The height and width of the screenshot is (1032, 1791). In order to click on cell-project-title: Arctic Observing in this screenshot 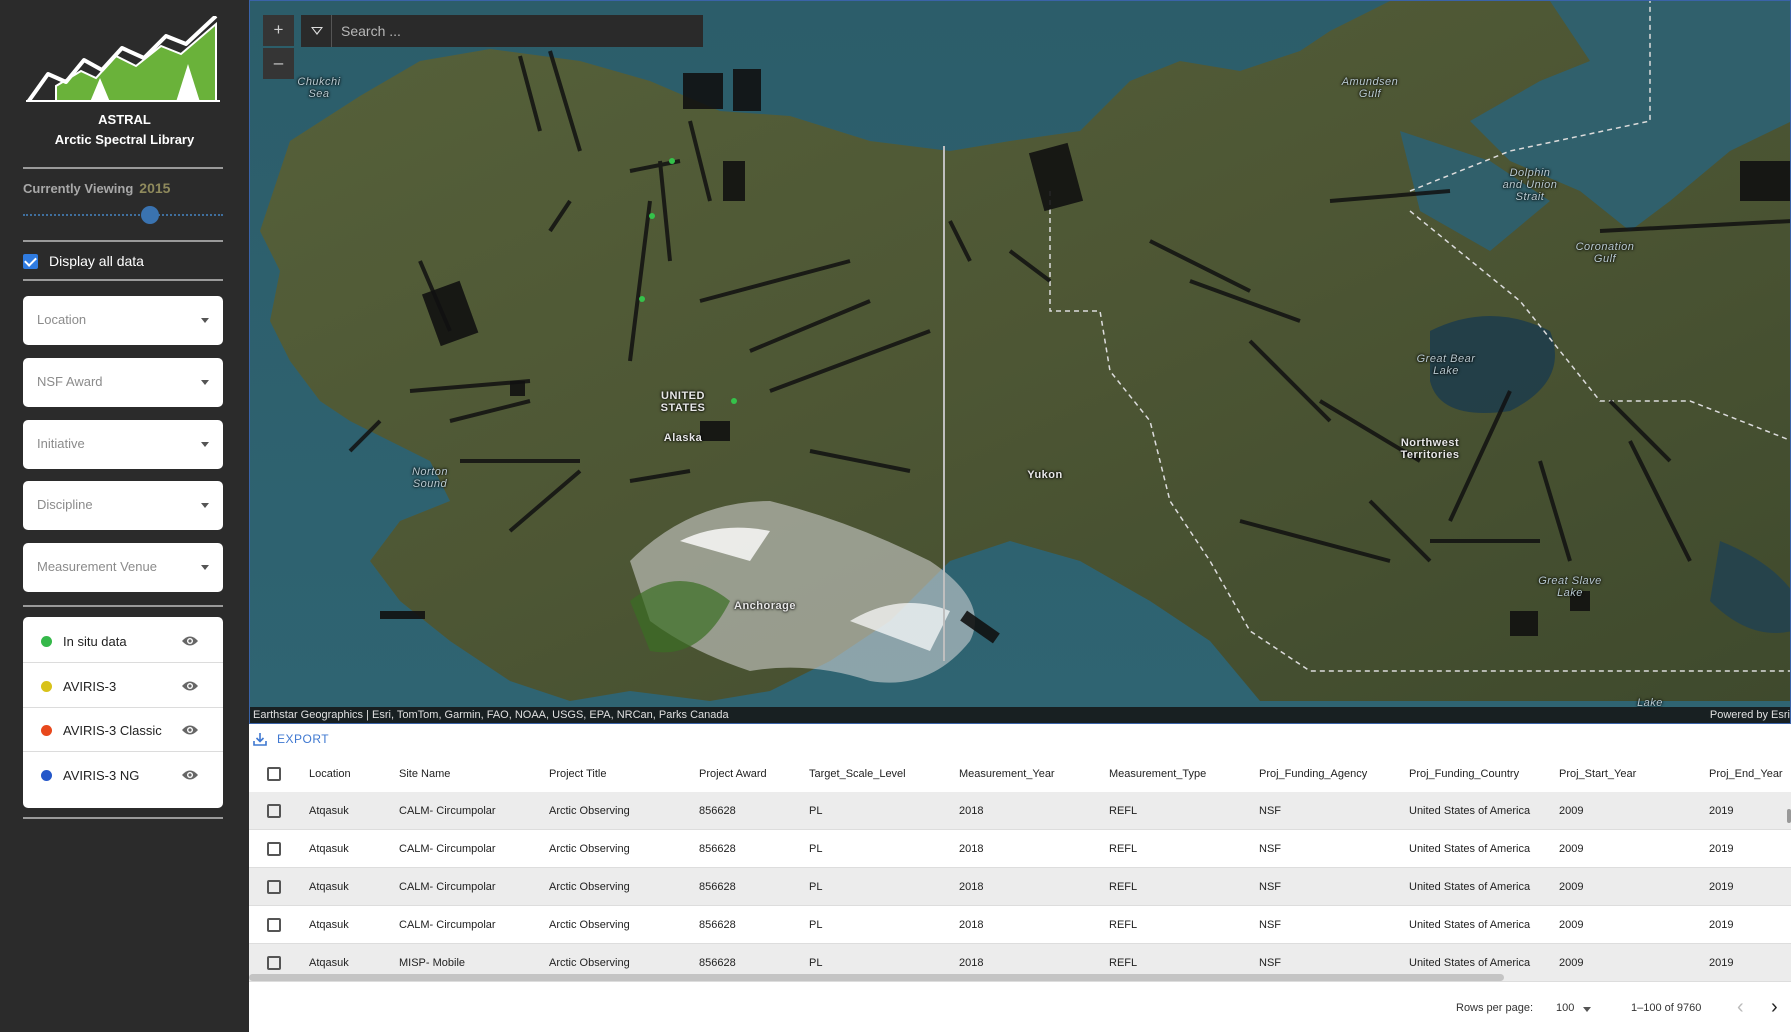, I will do `click(589, 849)`.